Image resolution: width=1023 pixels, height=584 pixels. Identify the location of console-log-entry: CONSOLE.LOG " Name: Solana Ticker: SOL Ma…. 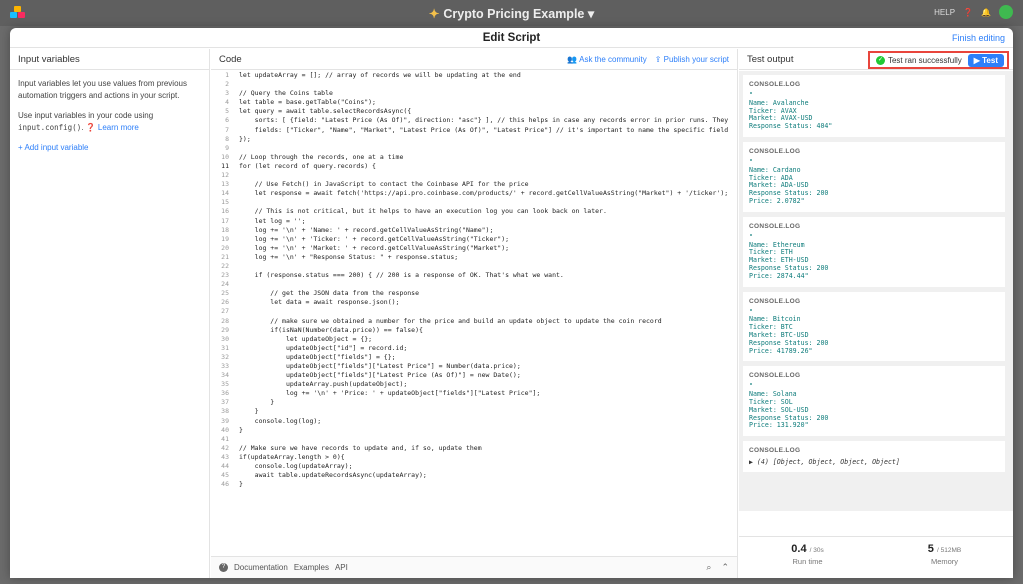
(874, 401).